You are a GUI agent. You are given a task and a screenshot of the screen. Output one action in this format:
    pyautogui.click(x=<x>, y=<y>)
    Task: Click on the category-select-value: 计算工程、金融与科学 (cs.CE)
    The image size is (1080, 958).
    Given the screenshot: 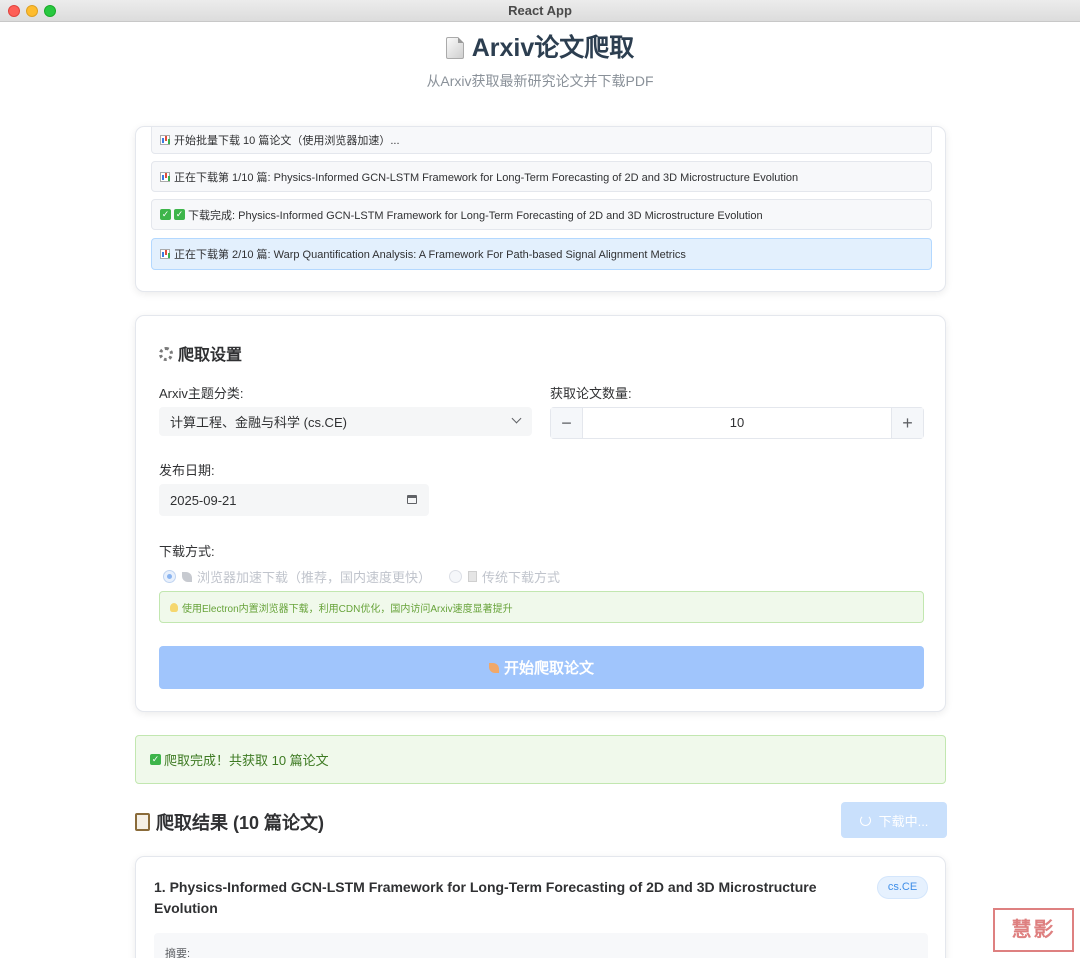 What is the action you would take?
    pyautogui.click(x=258, y=422)
    